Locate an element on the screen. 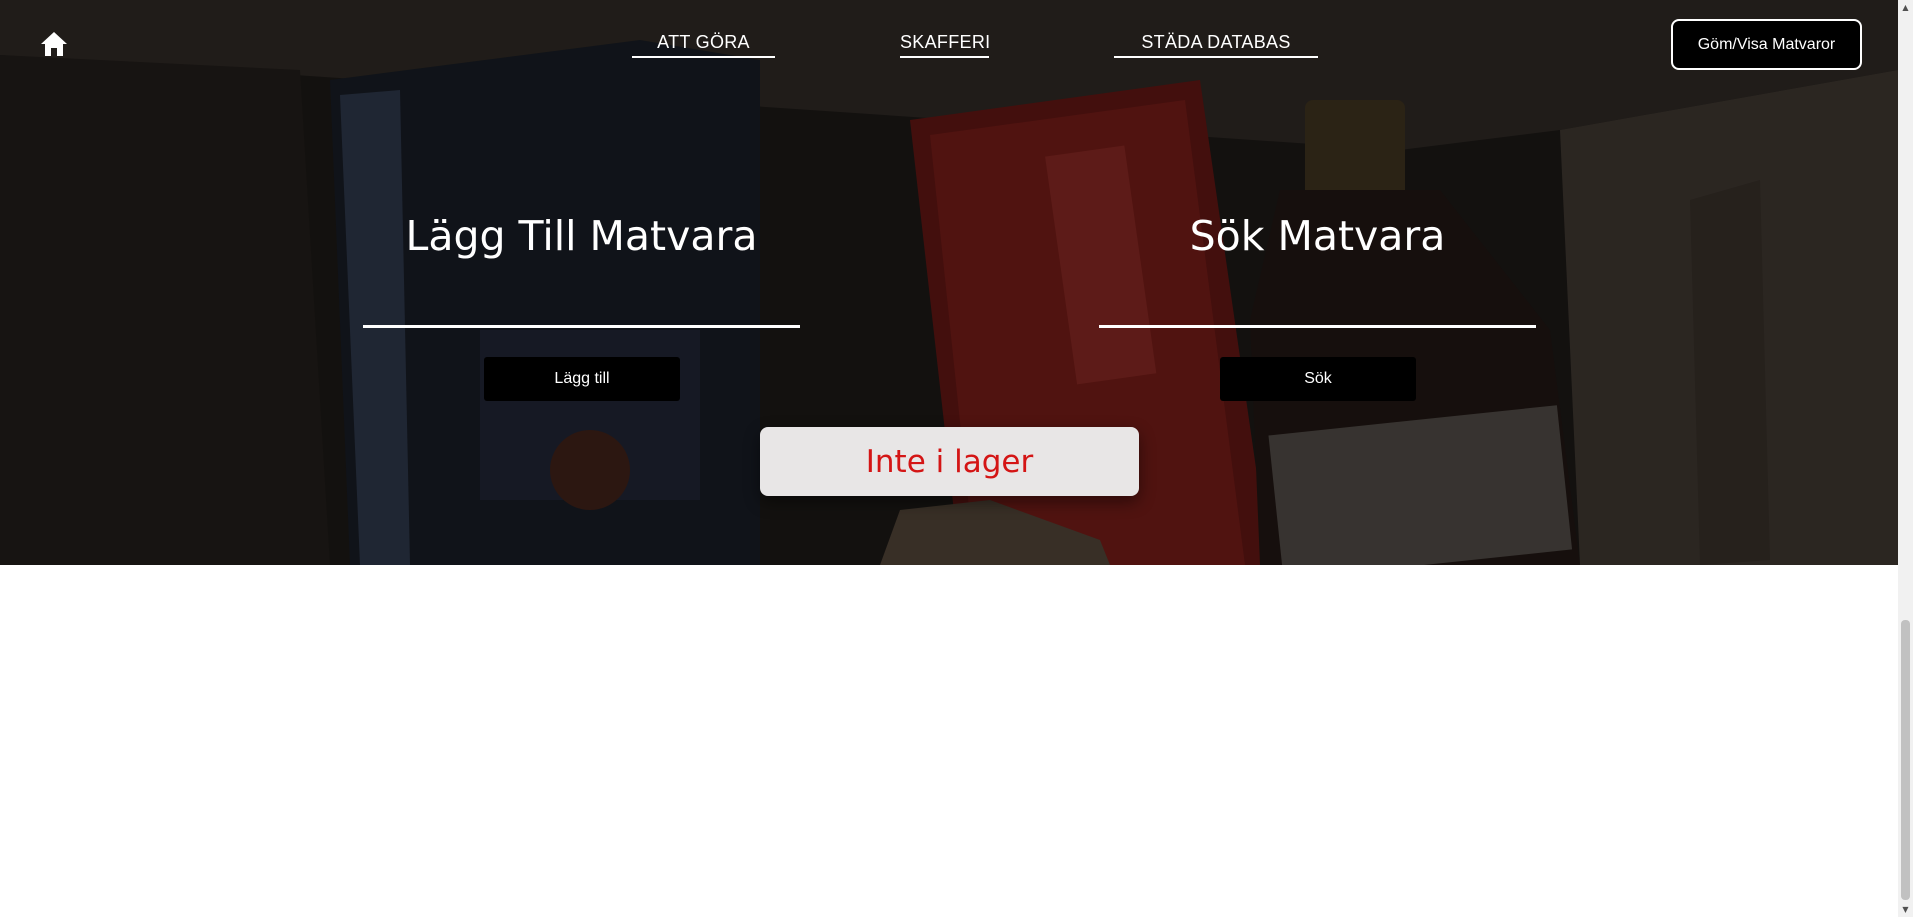 The image size is (1913, 917). nav-link-skafferi: SKAFFERI is located at coordinates (945, 45).